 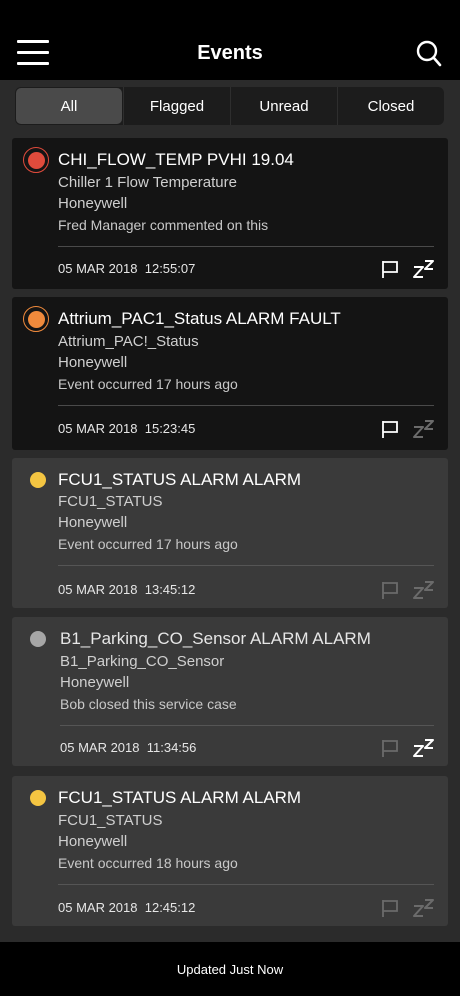 I want to click on event-note: Fred Manager commented on this, so click(x=163, y=225).